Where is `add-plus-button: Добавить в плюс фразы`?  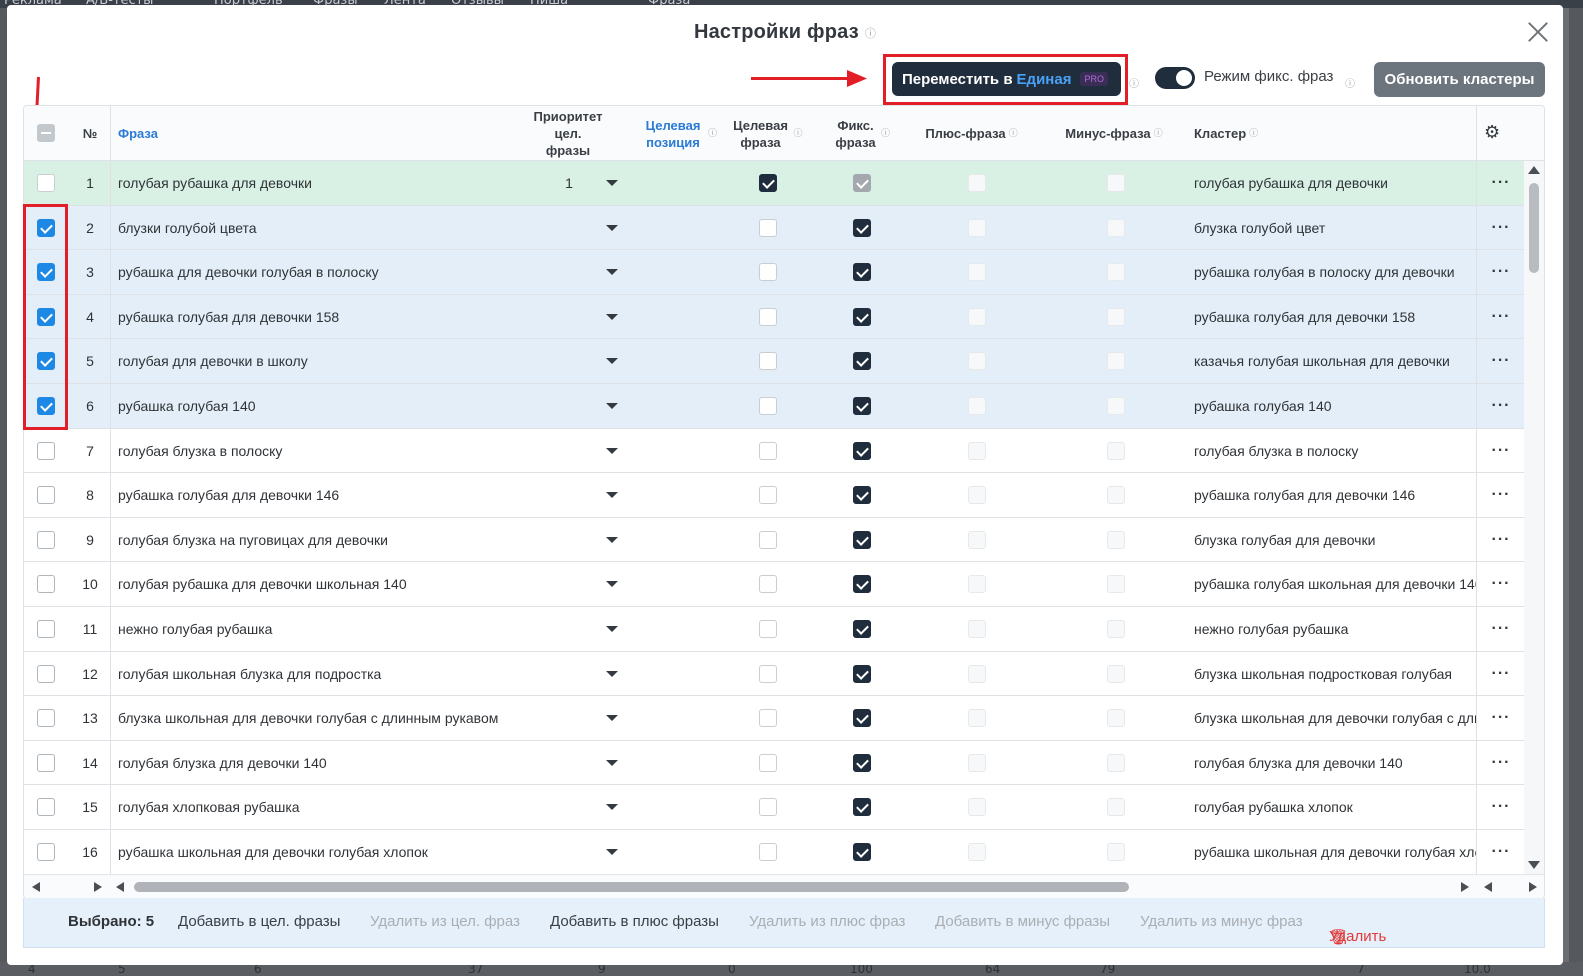
add-plus-button: Добавить в плюс фразы is located at coordinates (634, 921).